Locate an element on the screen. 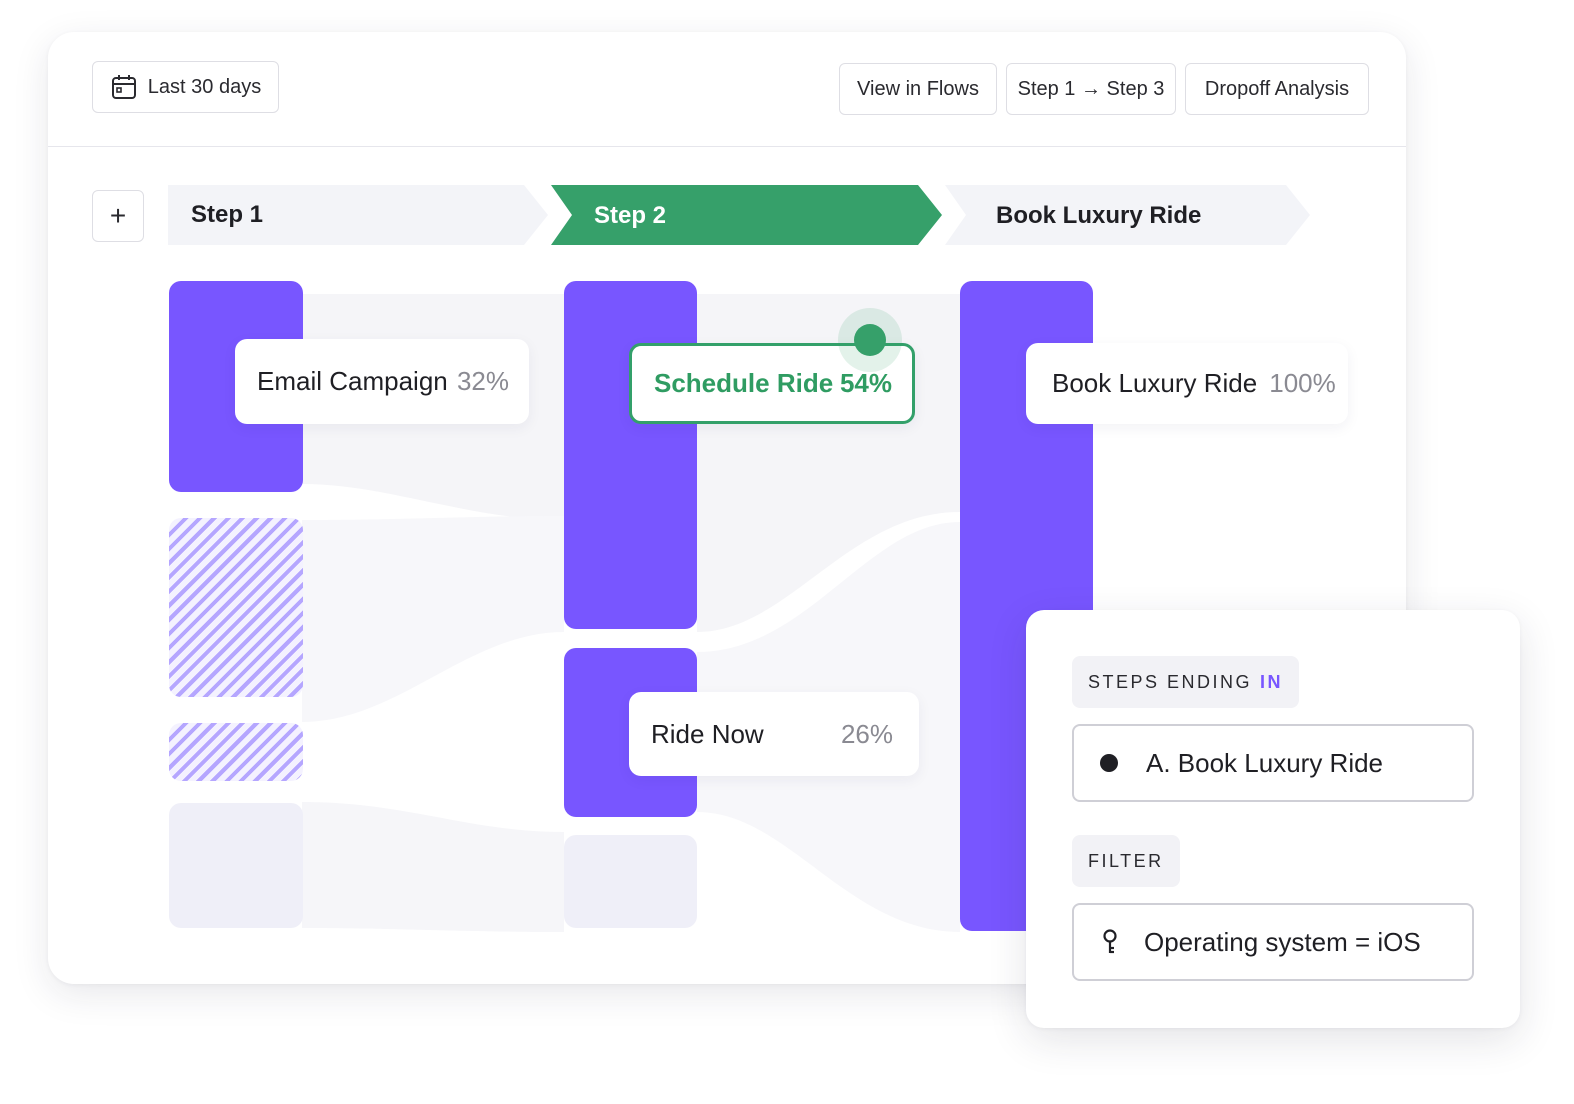 This screenshot has height=1104, width=1574. node-label-ride-now: Ride Now 26% is located at coordinates (774, 734).